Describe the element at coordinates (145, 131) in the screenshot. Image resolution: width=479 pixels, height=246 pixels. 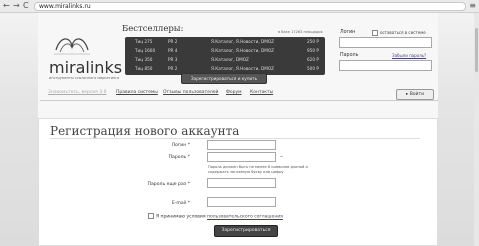
I see `page-title: Регистрация нового аккаунта` at that location.